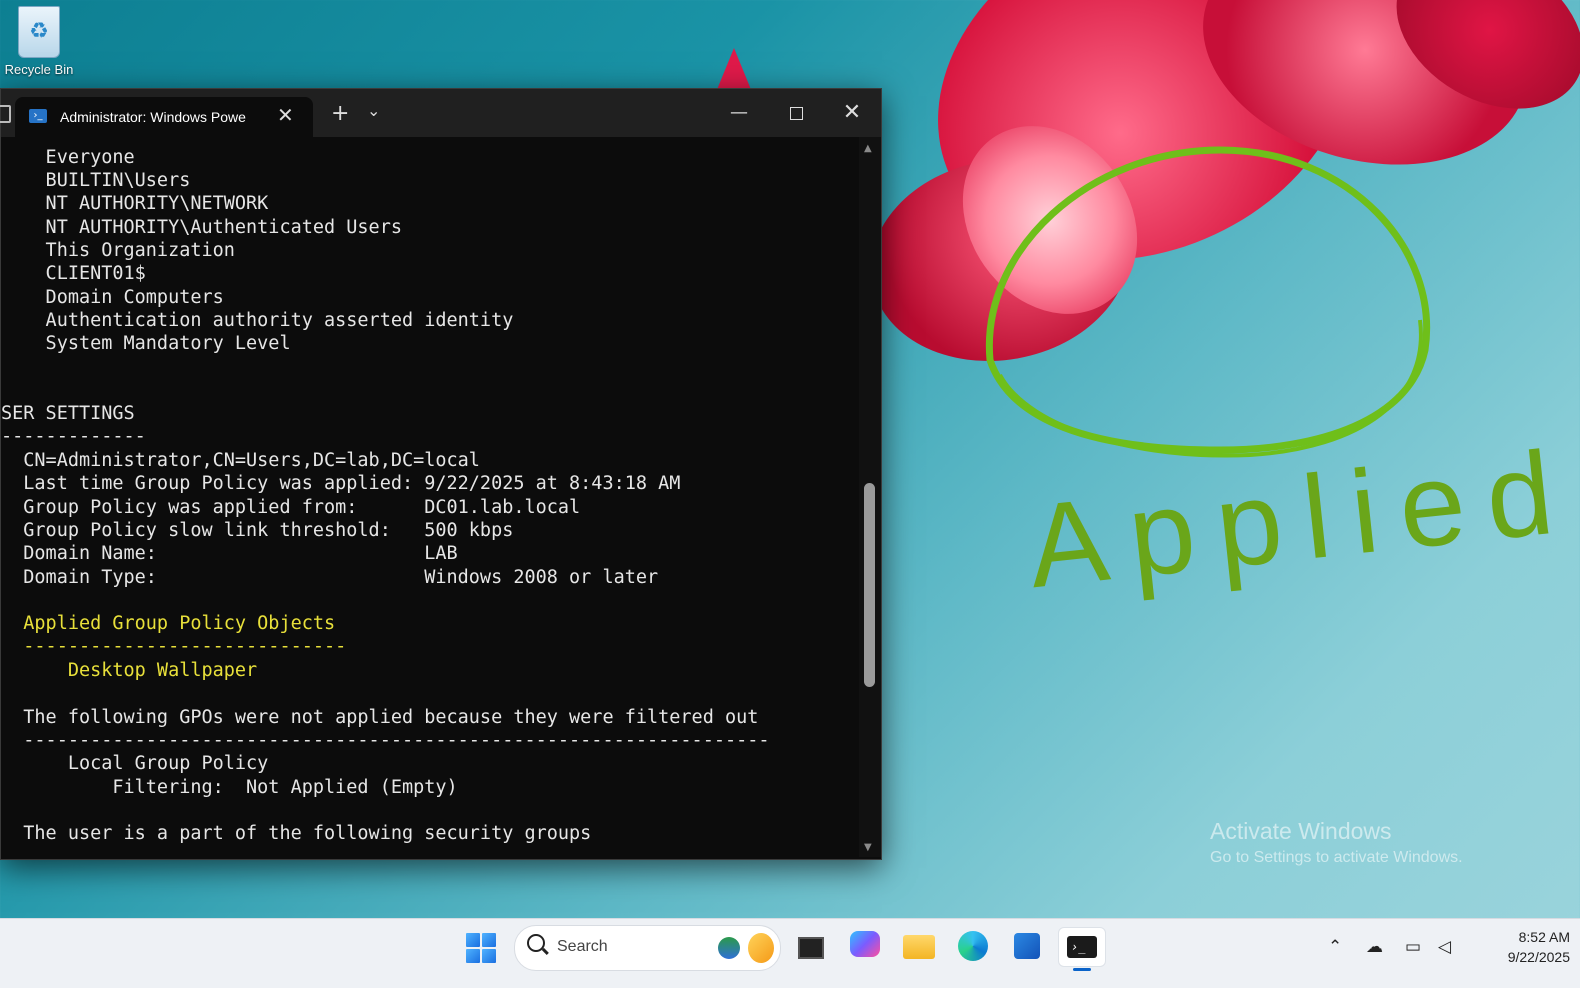  Describe the element at coordinates (285, 115) in the screenshot. I see `close-tab-icon: ✕` at that location.